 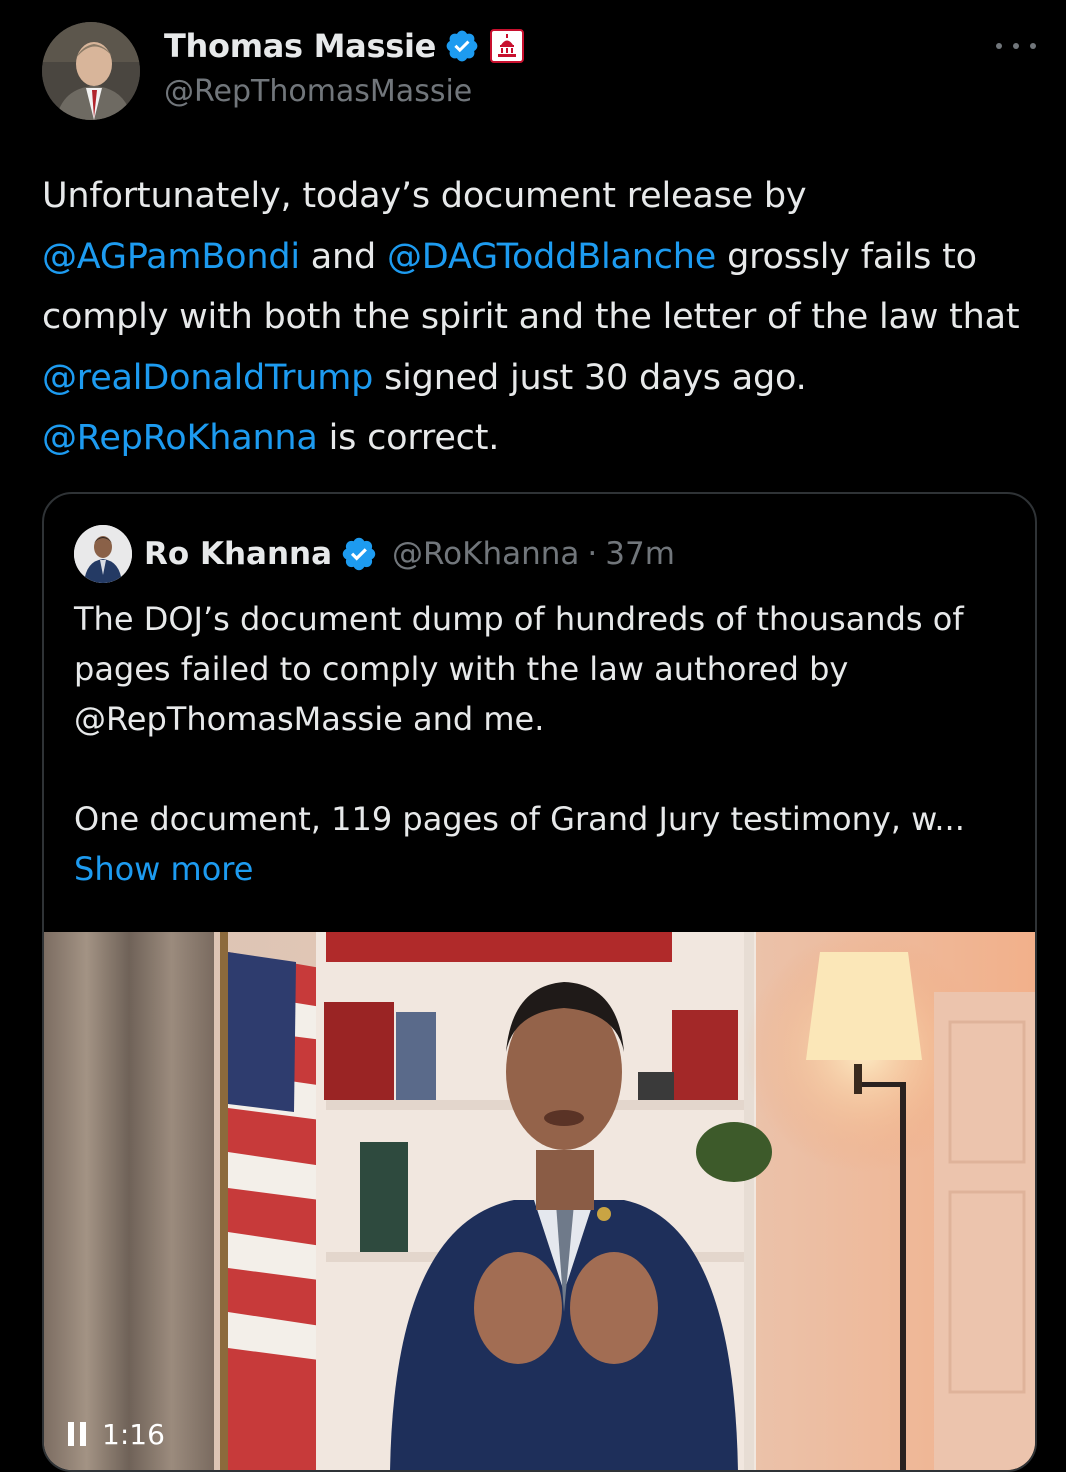 What do you see at coordinates (207, 378) in the screenshot?
I see `mention-link: @realDonaldTrump` at bounding box center [207, 378].